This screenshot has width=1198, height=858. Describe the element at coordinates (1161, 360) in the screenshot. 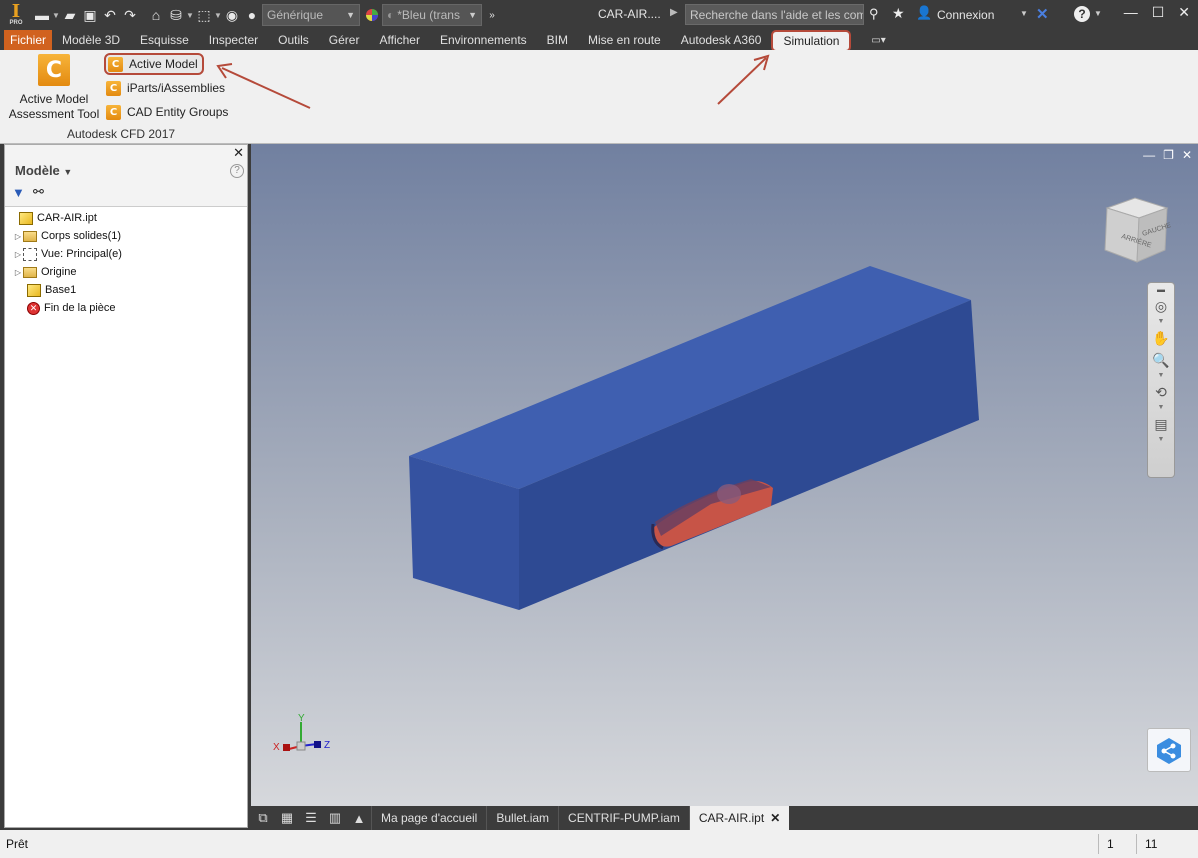

I see `zoom-icon: 🔍` at that location.